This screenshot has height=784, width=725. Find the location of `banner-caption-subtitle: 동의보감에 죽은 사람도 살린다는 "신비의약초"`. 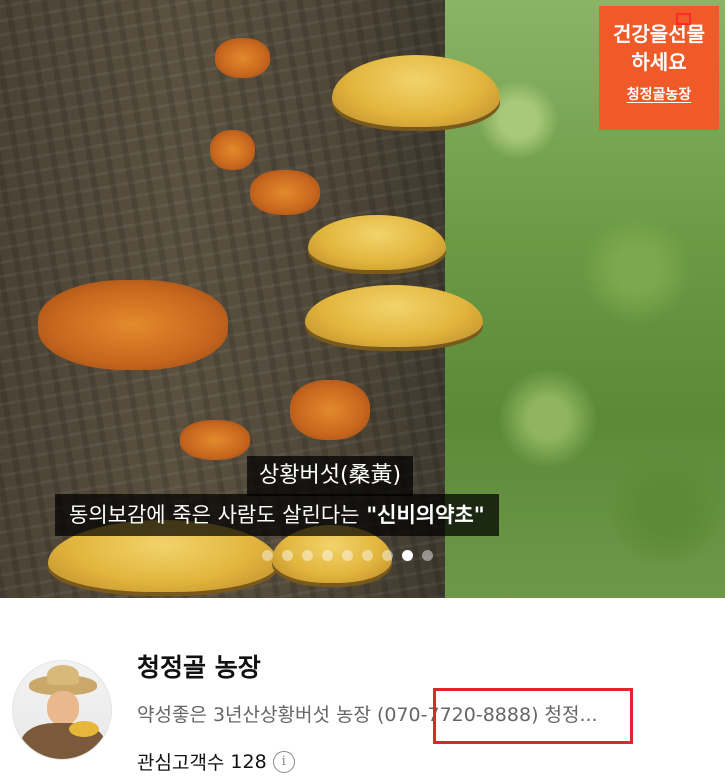

banner-caption-subtitle: 동의보감에 죽은 사람도 살린다는 "신비의약초" is located at coordinates (277, 515).